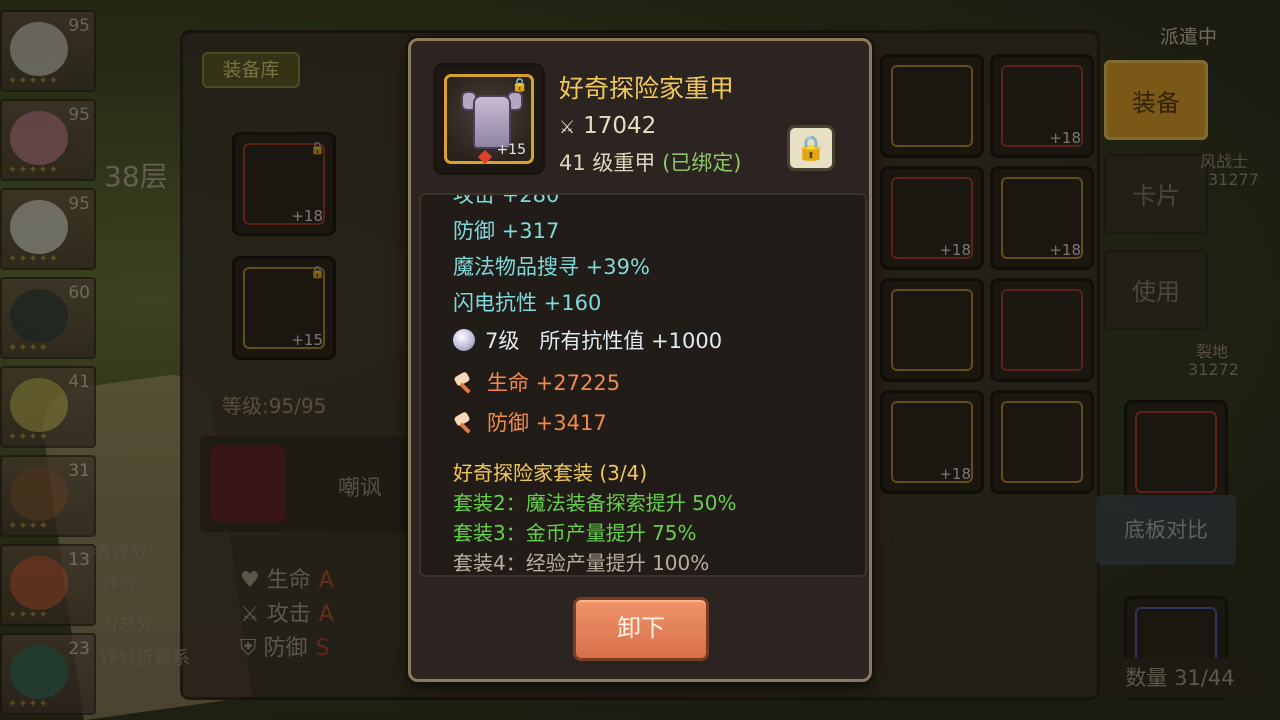  Describe the element at coordinates (647, 88) in the screenshot. I see `item-name: 好奇探险家重甲` at that location.